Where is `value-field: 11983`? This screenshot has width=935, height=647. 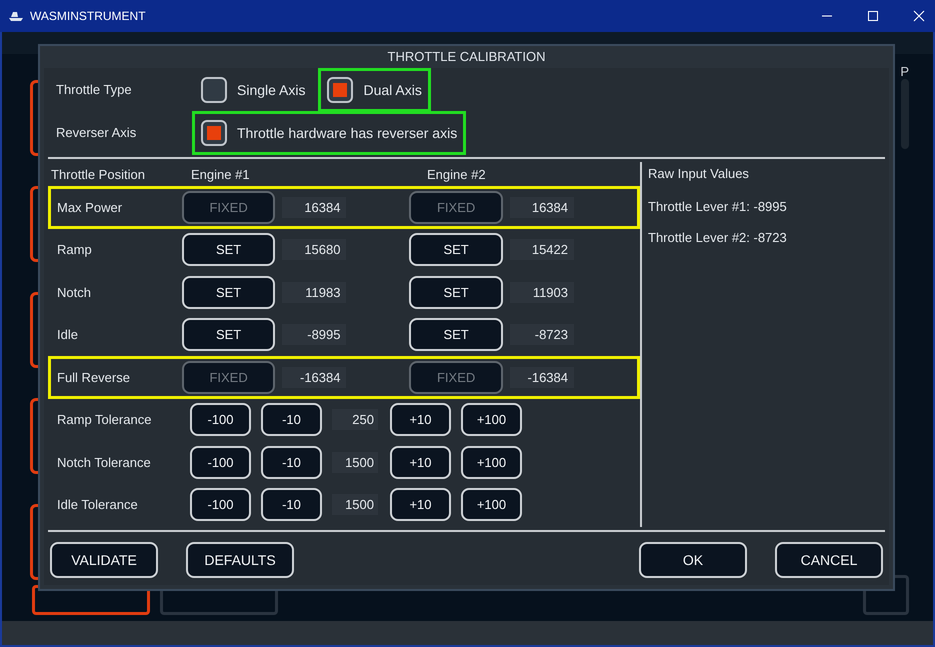 value-field: 11983 is located at coordinates (314, 292).